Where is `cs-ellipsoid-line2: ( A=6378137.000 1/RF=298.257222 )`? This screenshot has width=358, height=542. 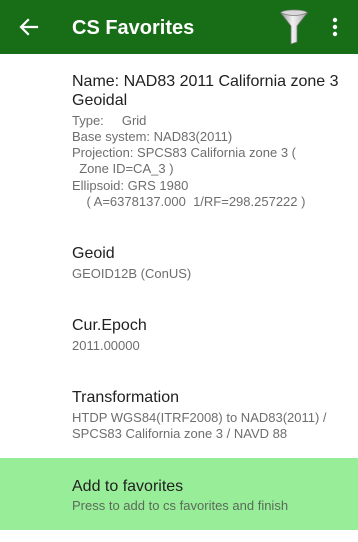
cs-ellipsoid-line2: ( A=6378137.000 1/RF=298.257222 ) is located at coordinates (189, 201).